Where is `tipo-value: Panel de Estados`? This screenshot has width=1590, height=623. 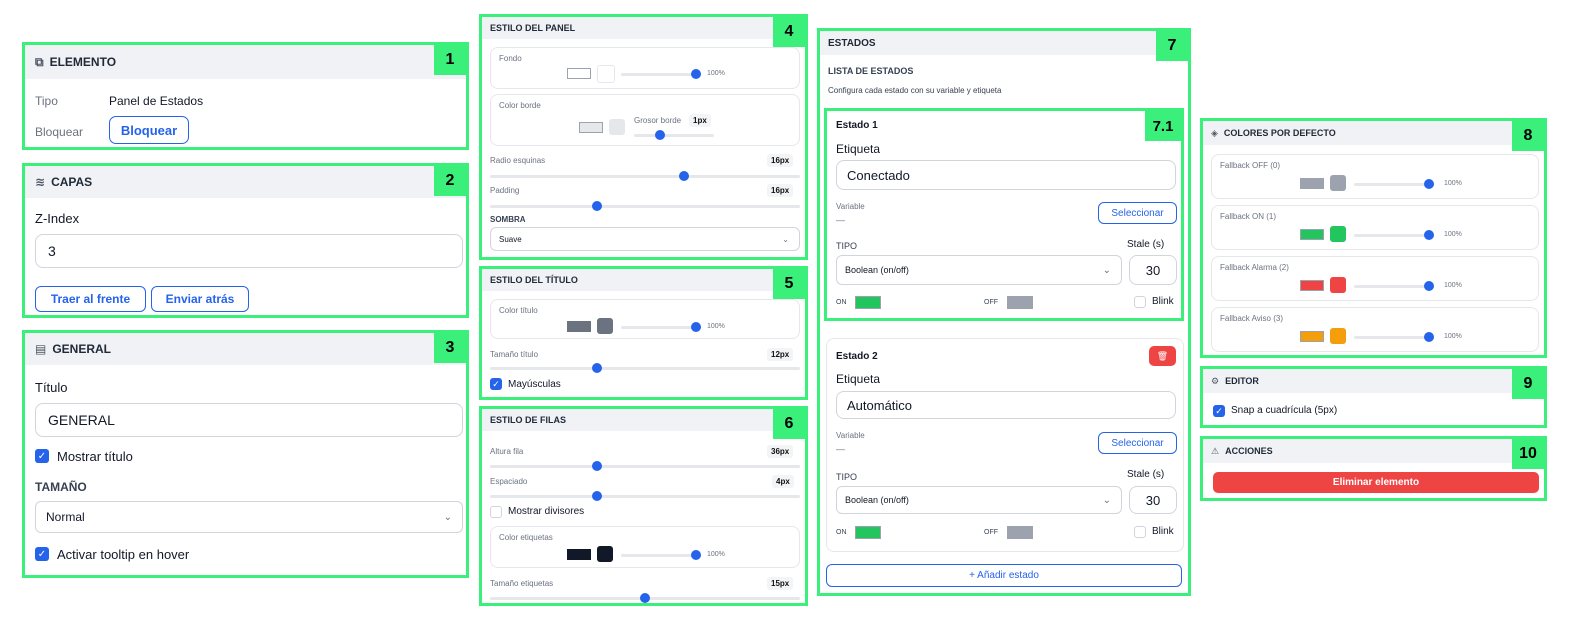
tipo-value: Panel de Estados is located at coordinates (156, 101).